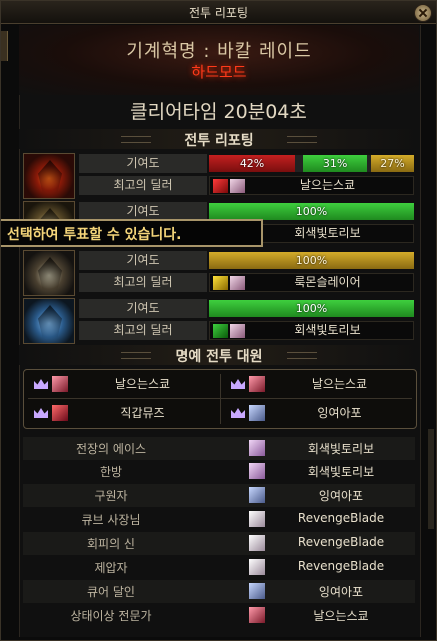 Image resolution: width=437 pixels, height=641 pixels. I want to click on party-row: 기여도 42% 31% 27% 최고의 딜러 날으는스쿄, so click(219, 176).